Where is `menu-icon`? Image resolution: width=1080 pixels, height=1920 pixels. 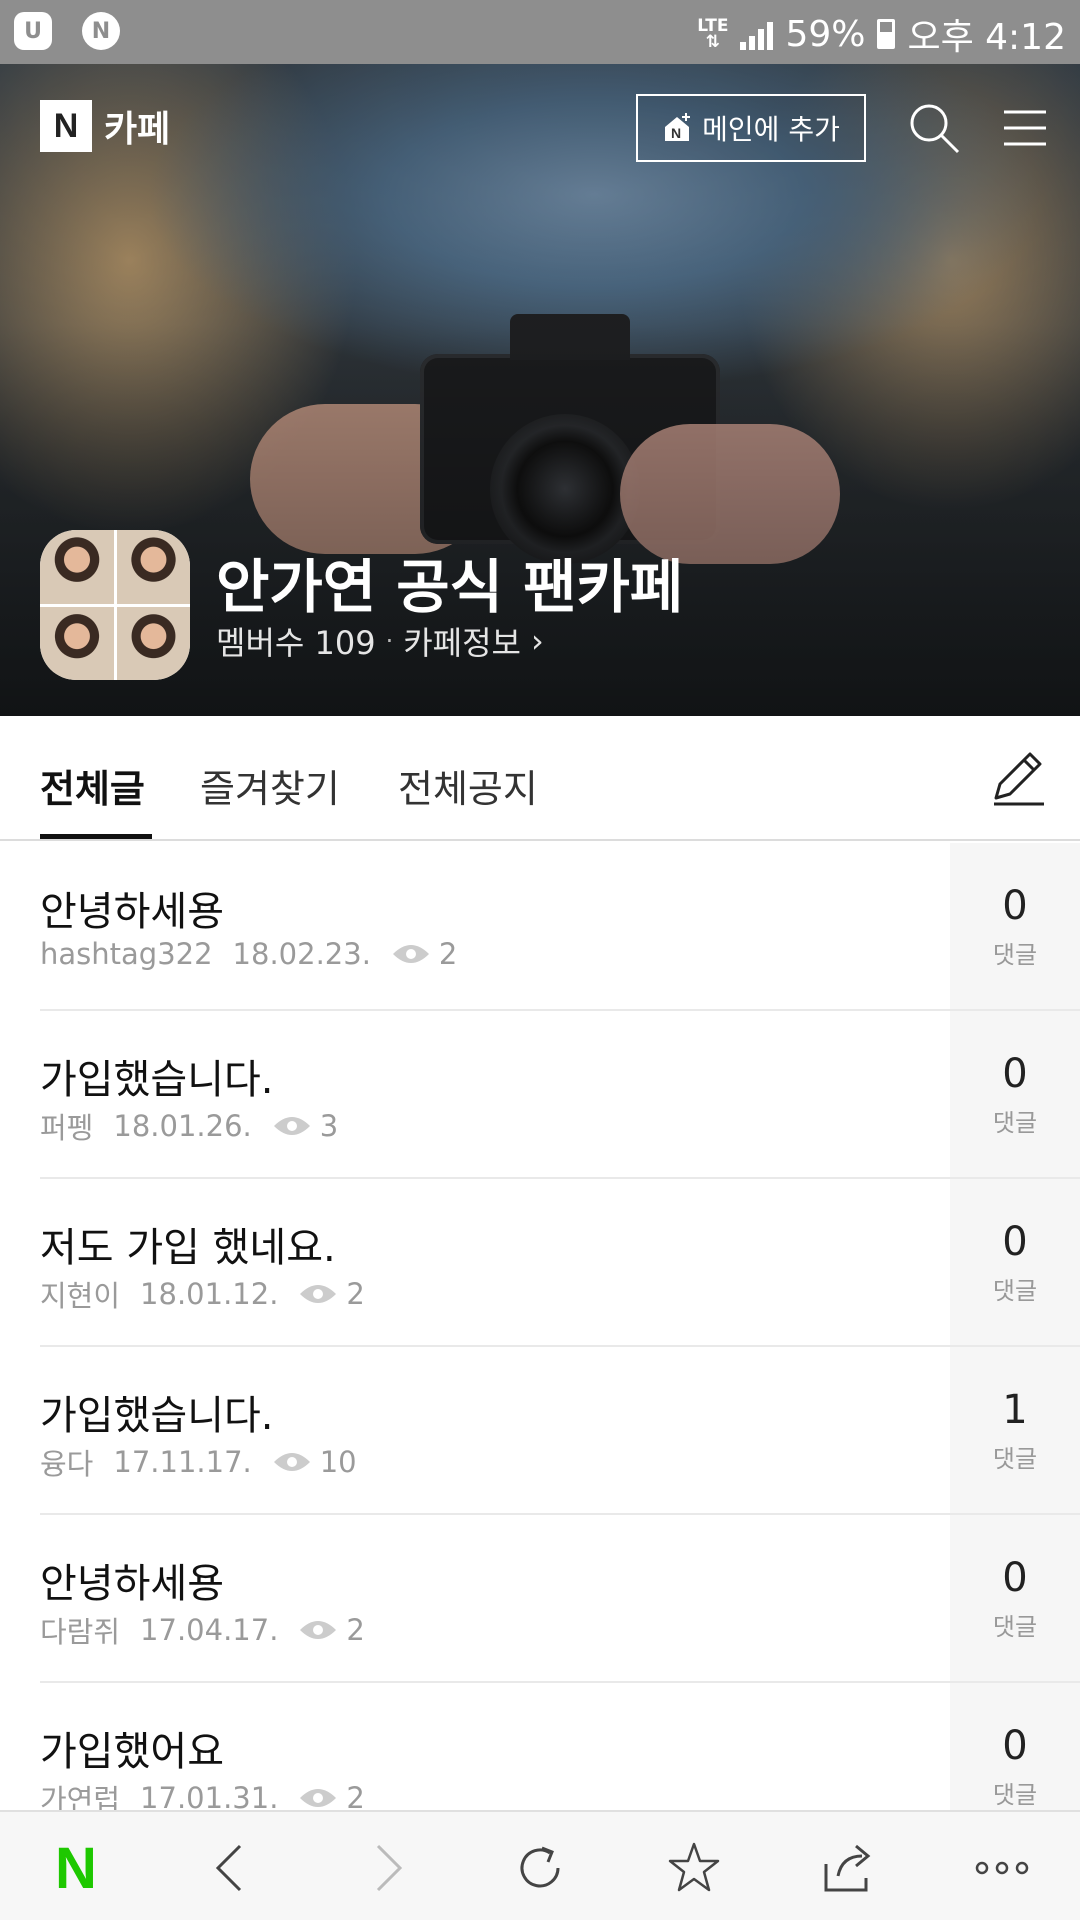 menu-icon is located at coordinates (1026, 128).